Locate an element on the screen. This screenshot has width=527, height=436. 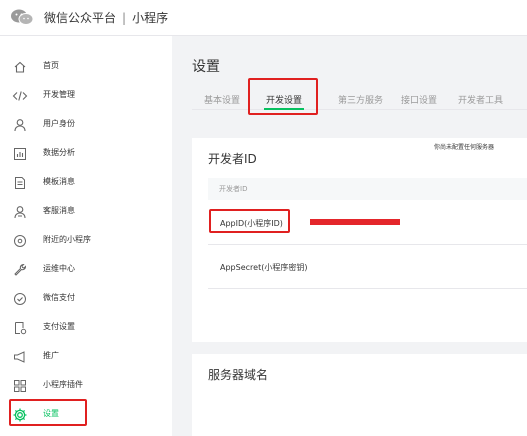
sidebar-item-nearby-miniprograms: 附近的小程序 is located at coordinates (86, 241).